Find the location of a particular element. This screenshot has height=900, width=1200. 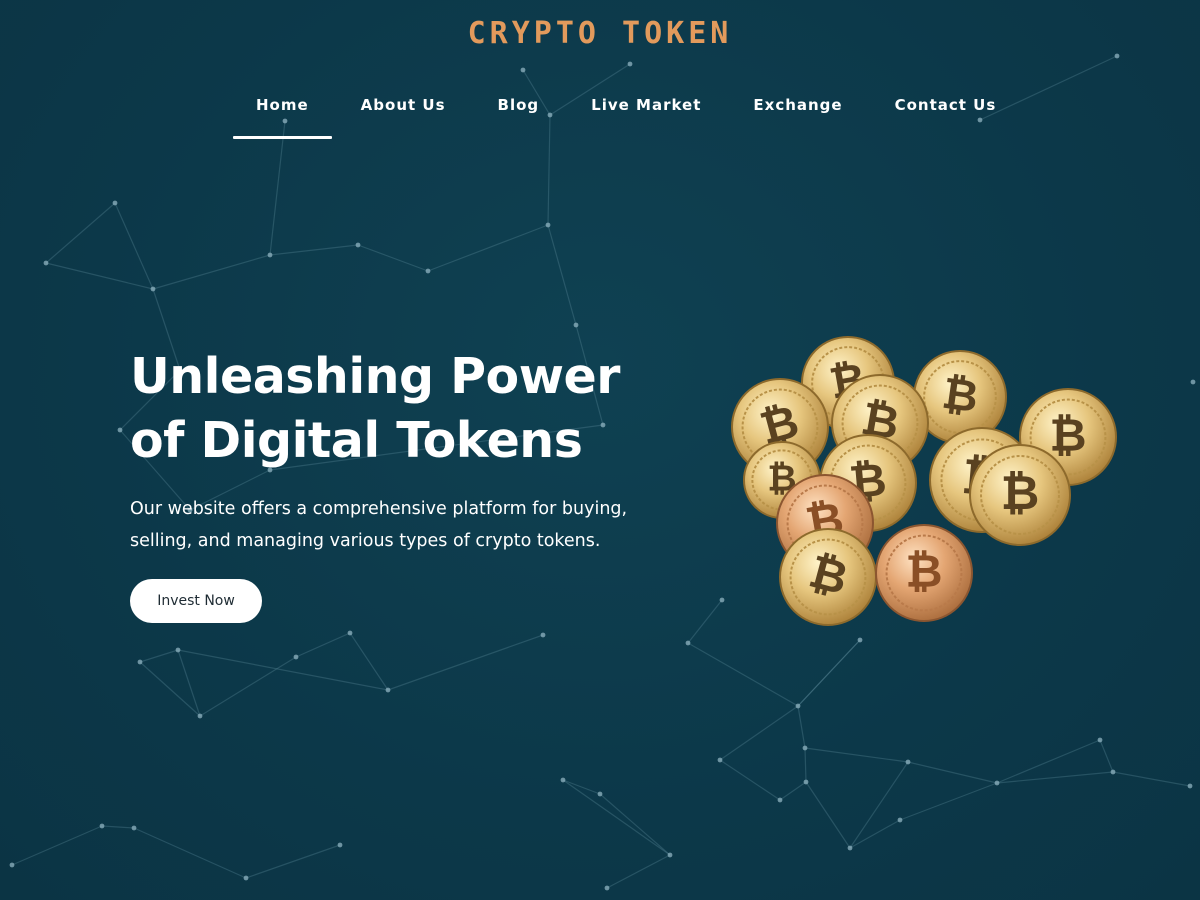

nav-item-about-us: About Us is located at coordinates (403, 112).